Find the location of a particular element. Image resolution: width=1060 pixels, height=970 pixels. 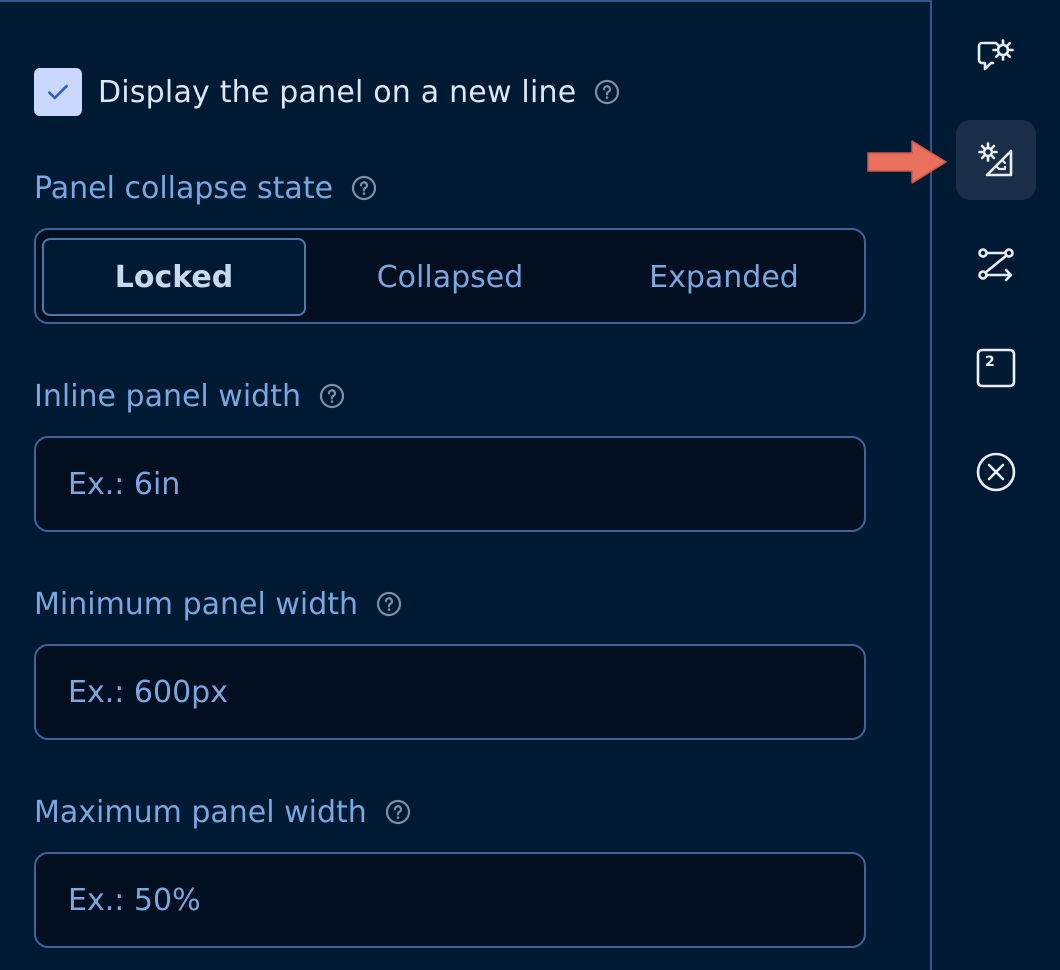

max-width-input: Ex.: 50% is located at coordinates (450, 900).